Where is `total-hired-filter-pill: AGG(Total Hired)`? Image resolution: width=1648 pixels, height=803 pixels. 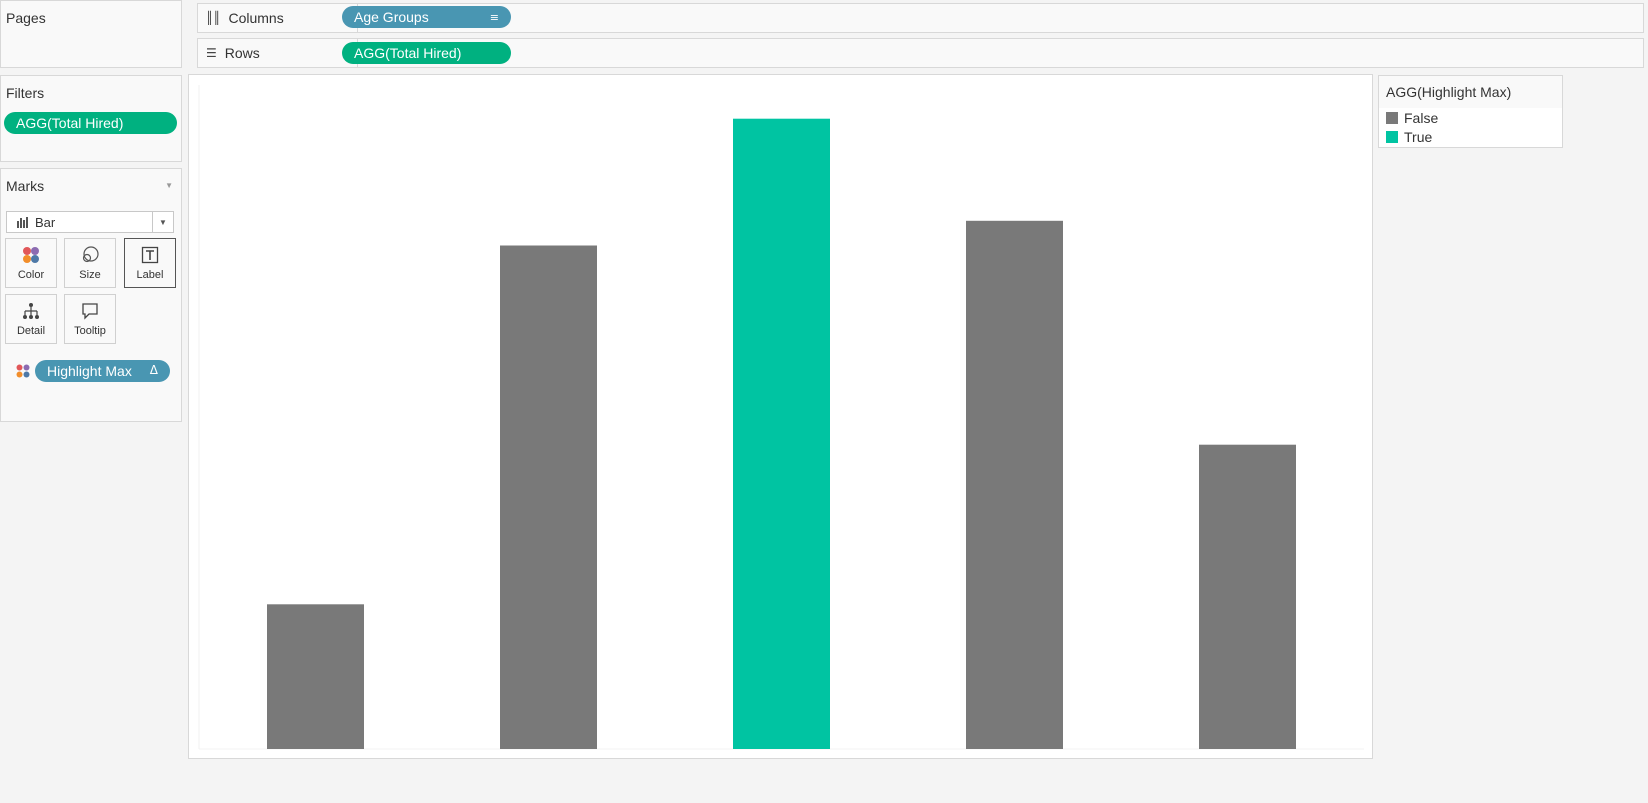 total-hired-filter-pill: AGG(Total Hired) is located at coordinates (90, 123).